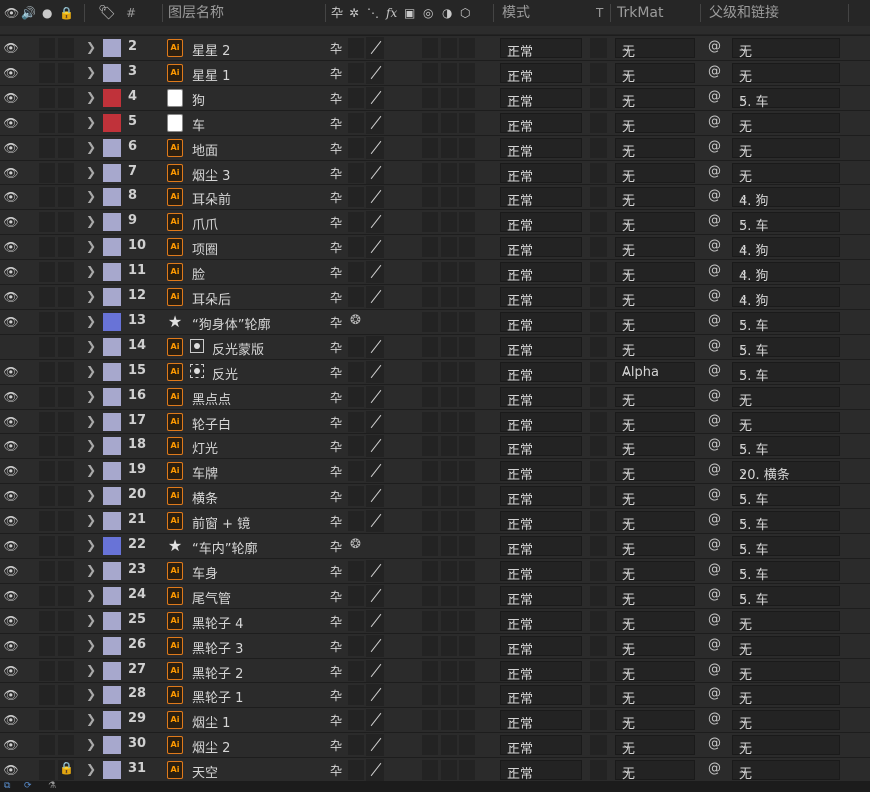  What do you see at coordinates (786, 198) in the screenshot?
I see `parent-select: 4. 狗 ⌄` at bounding box center [786, 198].